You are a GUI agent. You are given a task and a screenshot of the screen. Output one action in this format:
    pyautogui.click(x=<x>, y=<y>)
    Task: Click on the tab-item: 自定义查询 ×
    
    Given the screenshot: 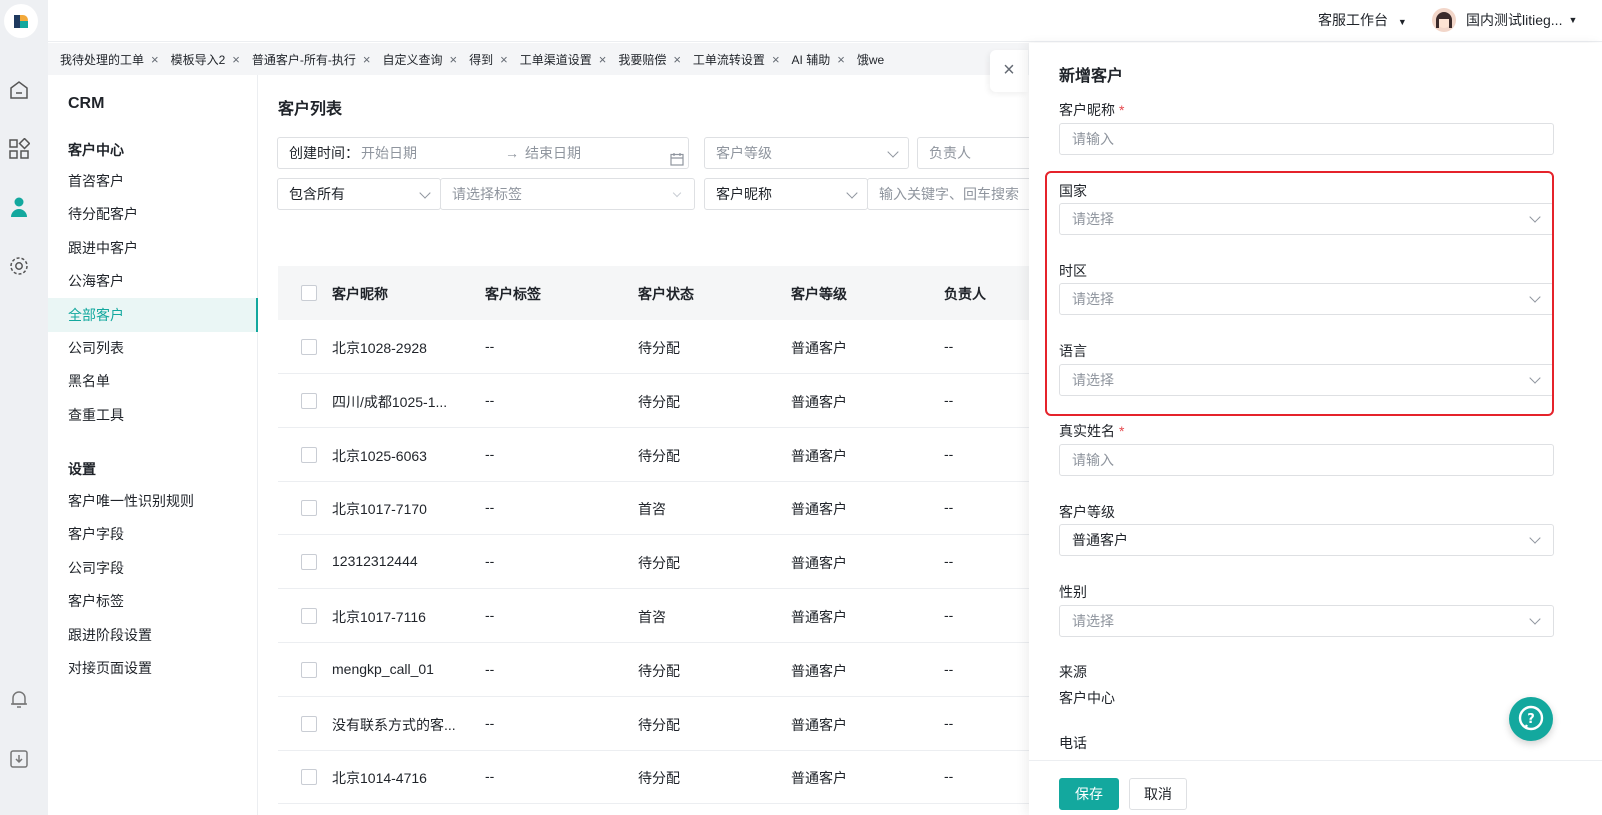 What is the action you would take?
    pyautogui.click(x=413, y=59)
    